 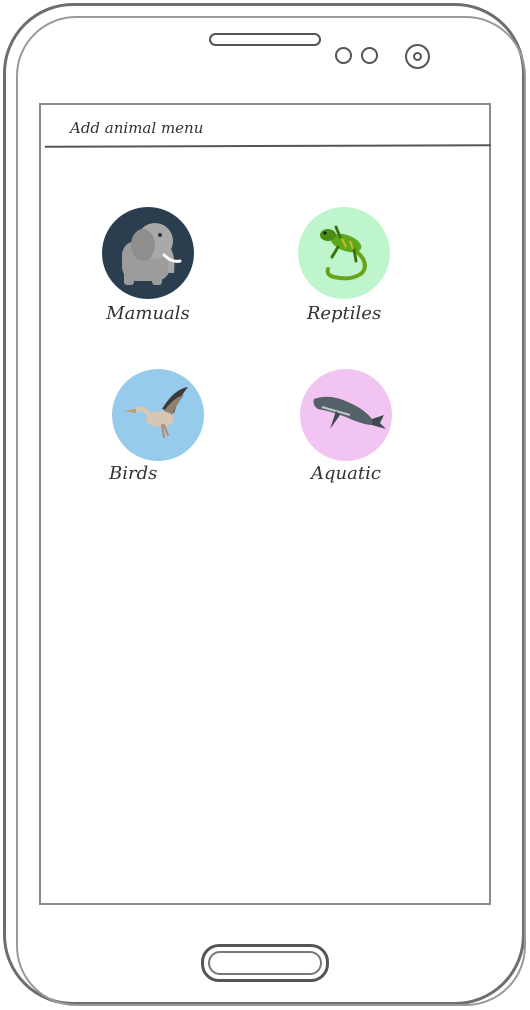 I want to click on home-button, so click(x=265, y=963).